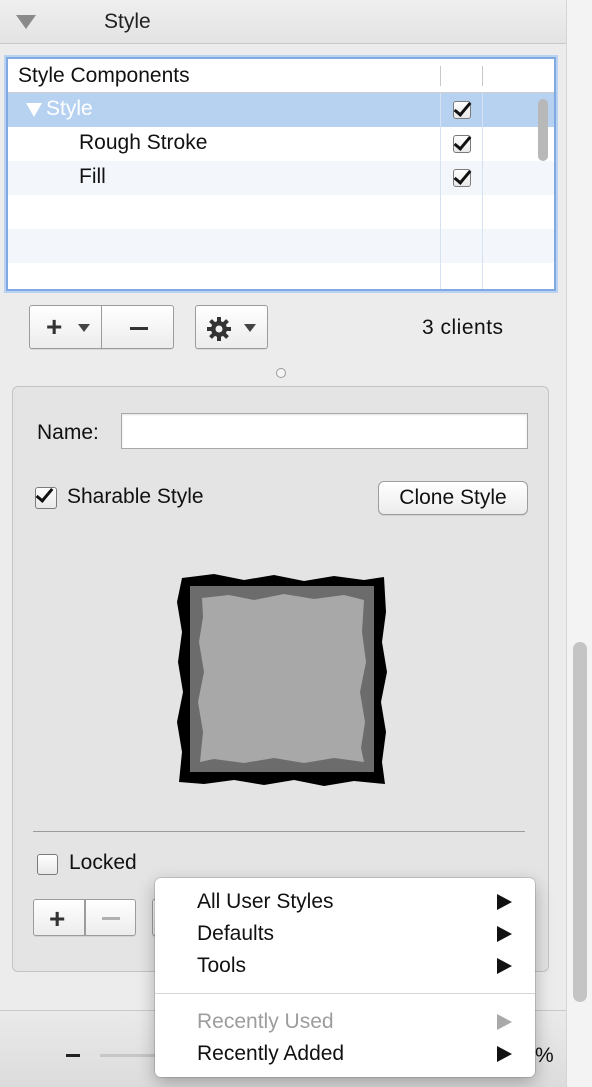 The image size is (592, 1087). What do you see at coordinates (73, 1055) in the screenshot?
I see `zoom-out-icon` at bounding box center [73, 1055].